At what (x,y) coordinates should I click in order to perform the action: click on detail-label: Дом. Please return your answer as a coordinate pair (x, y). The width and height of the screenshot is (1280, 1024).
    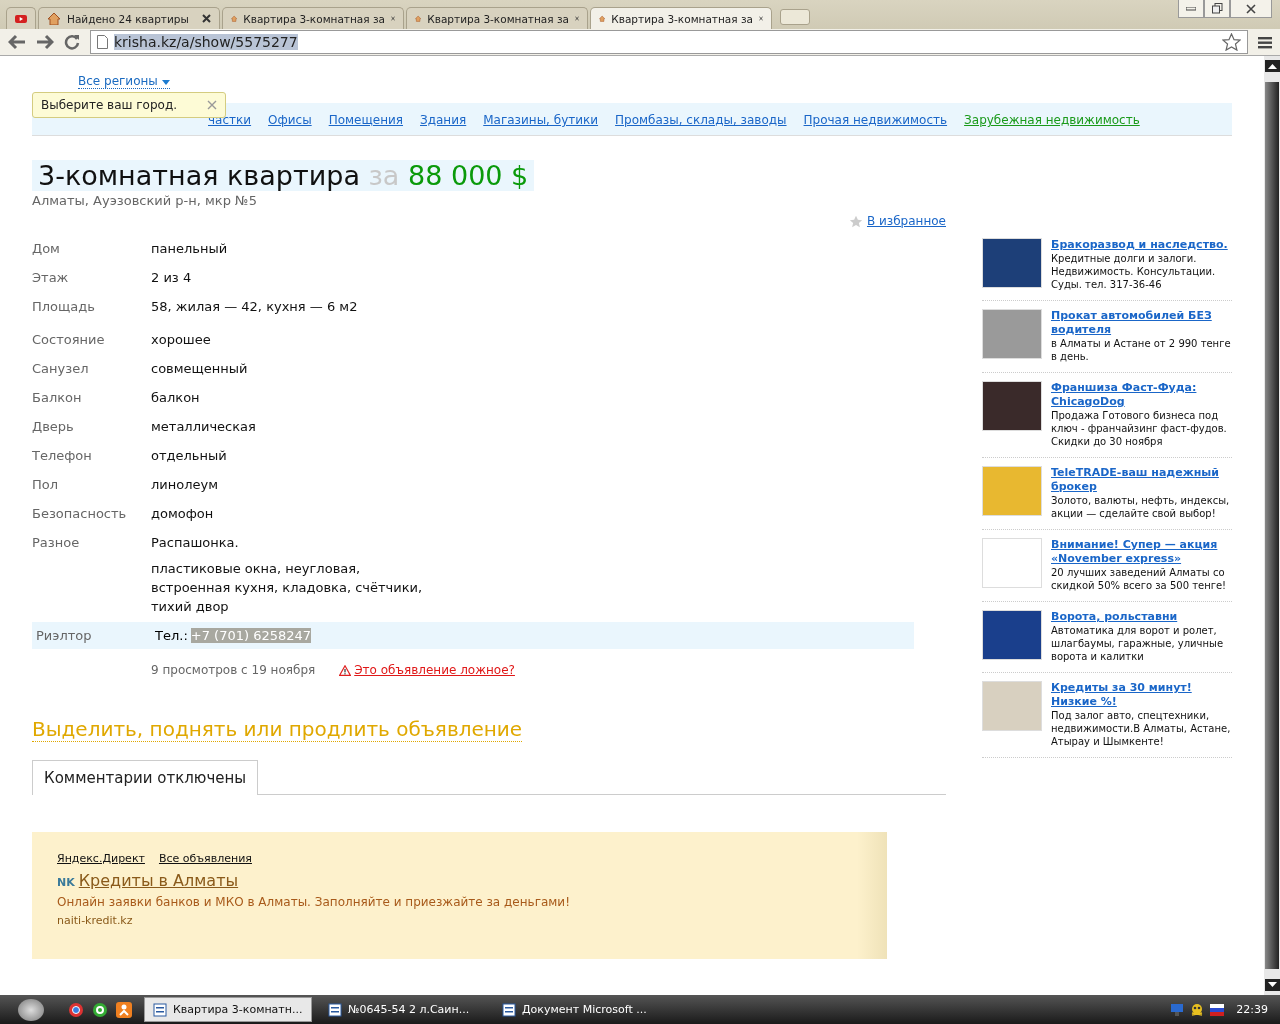
    Looking at the image, I should click on (46, 248).